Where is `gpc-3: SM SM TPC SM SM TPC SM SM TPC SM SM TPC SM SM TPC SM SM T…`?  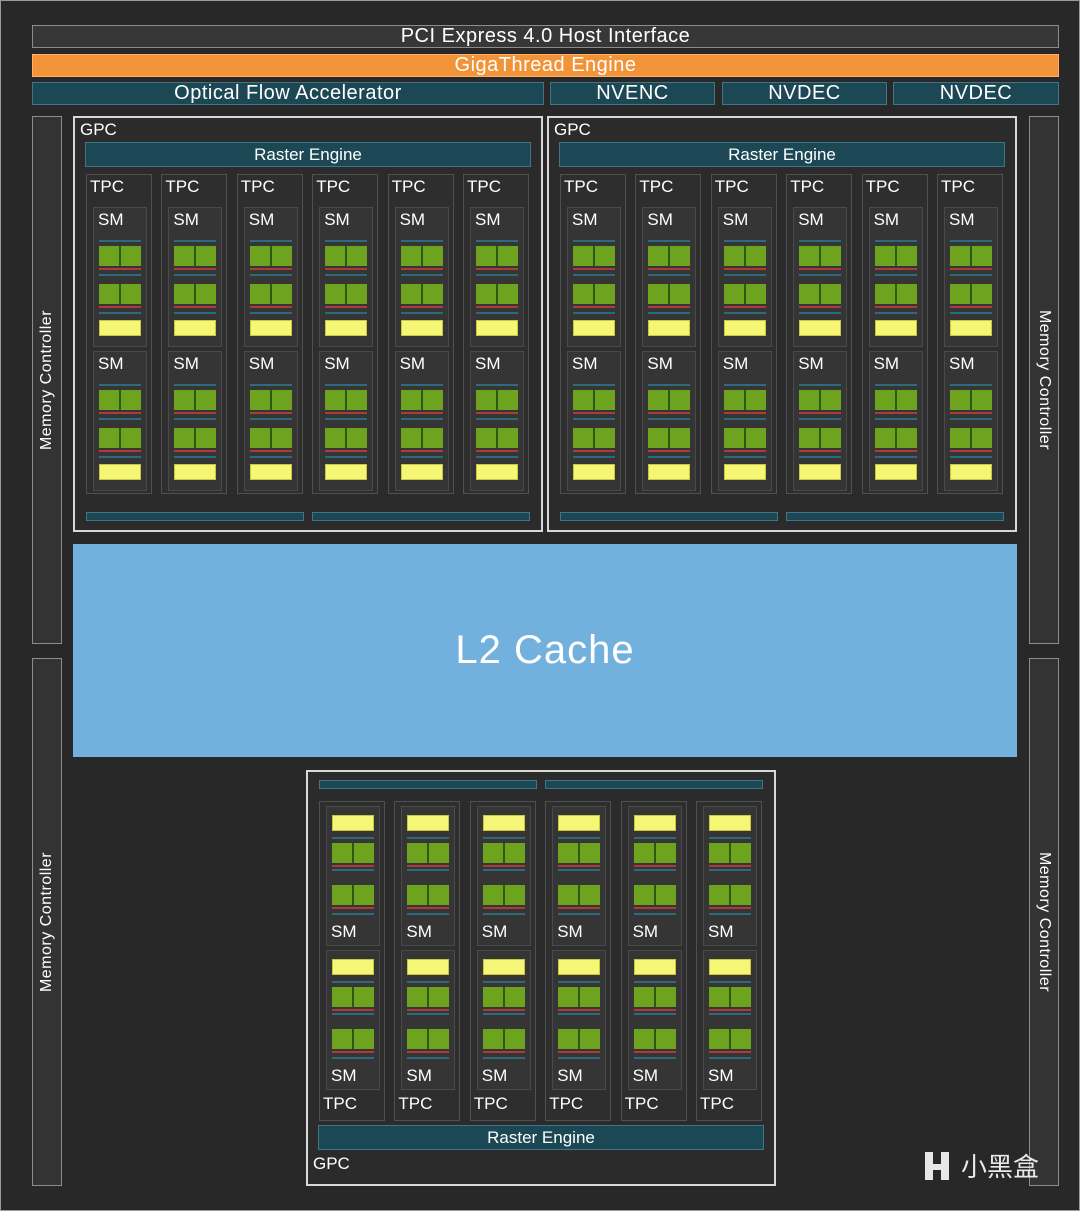
gpc-3: SM SM TPC SM SM TPC SM SM TPC SM SM TPC SM SM TPC SM SM T… is located at coordinates (541, 978).